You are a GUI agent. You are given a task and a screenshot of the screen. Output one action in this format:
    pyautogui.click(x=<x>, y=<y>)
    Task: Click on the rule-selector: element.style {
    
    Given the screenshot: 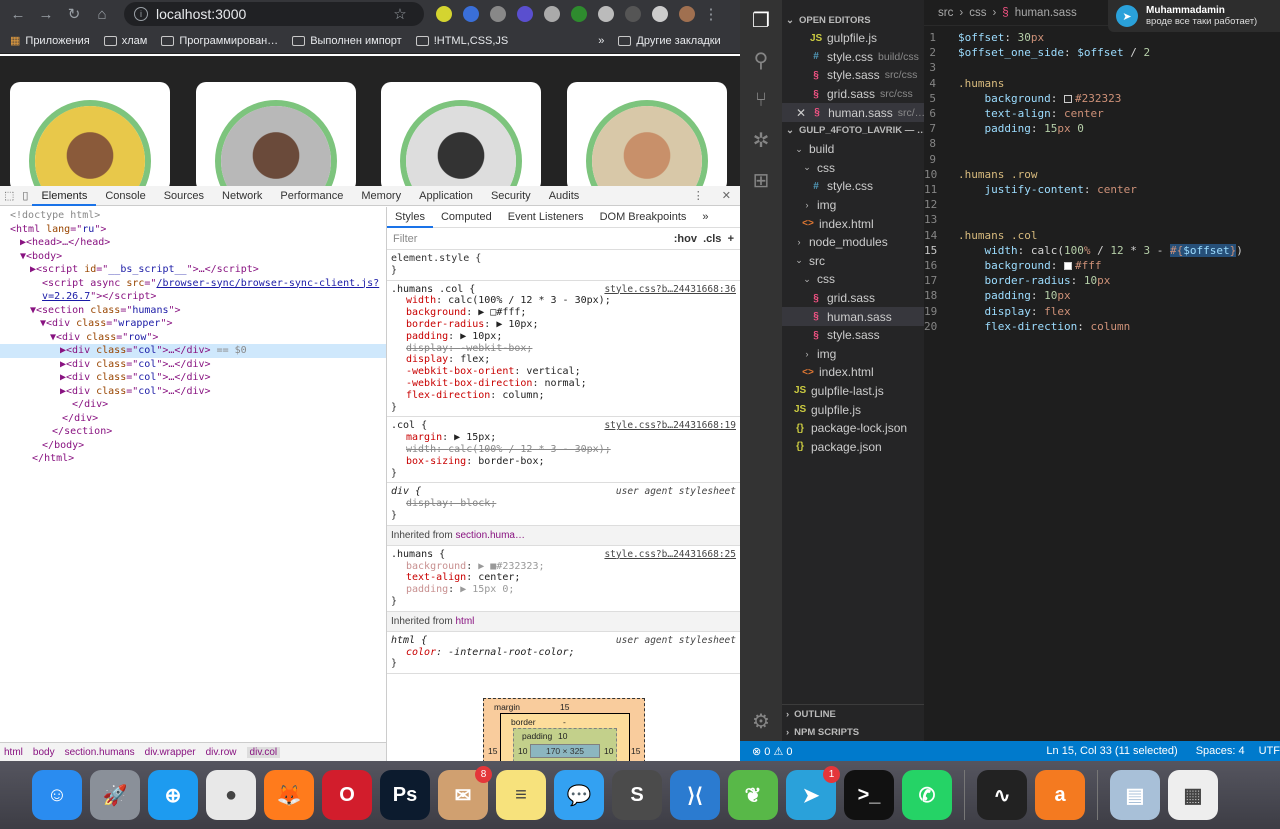 What is the action you would take?
    pyautogui.click(x=563, y=259)
    